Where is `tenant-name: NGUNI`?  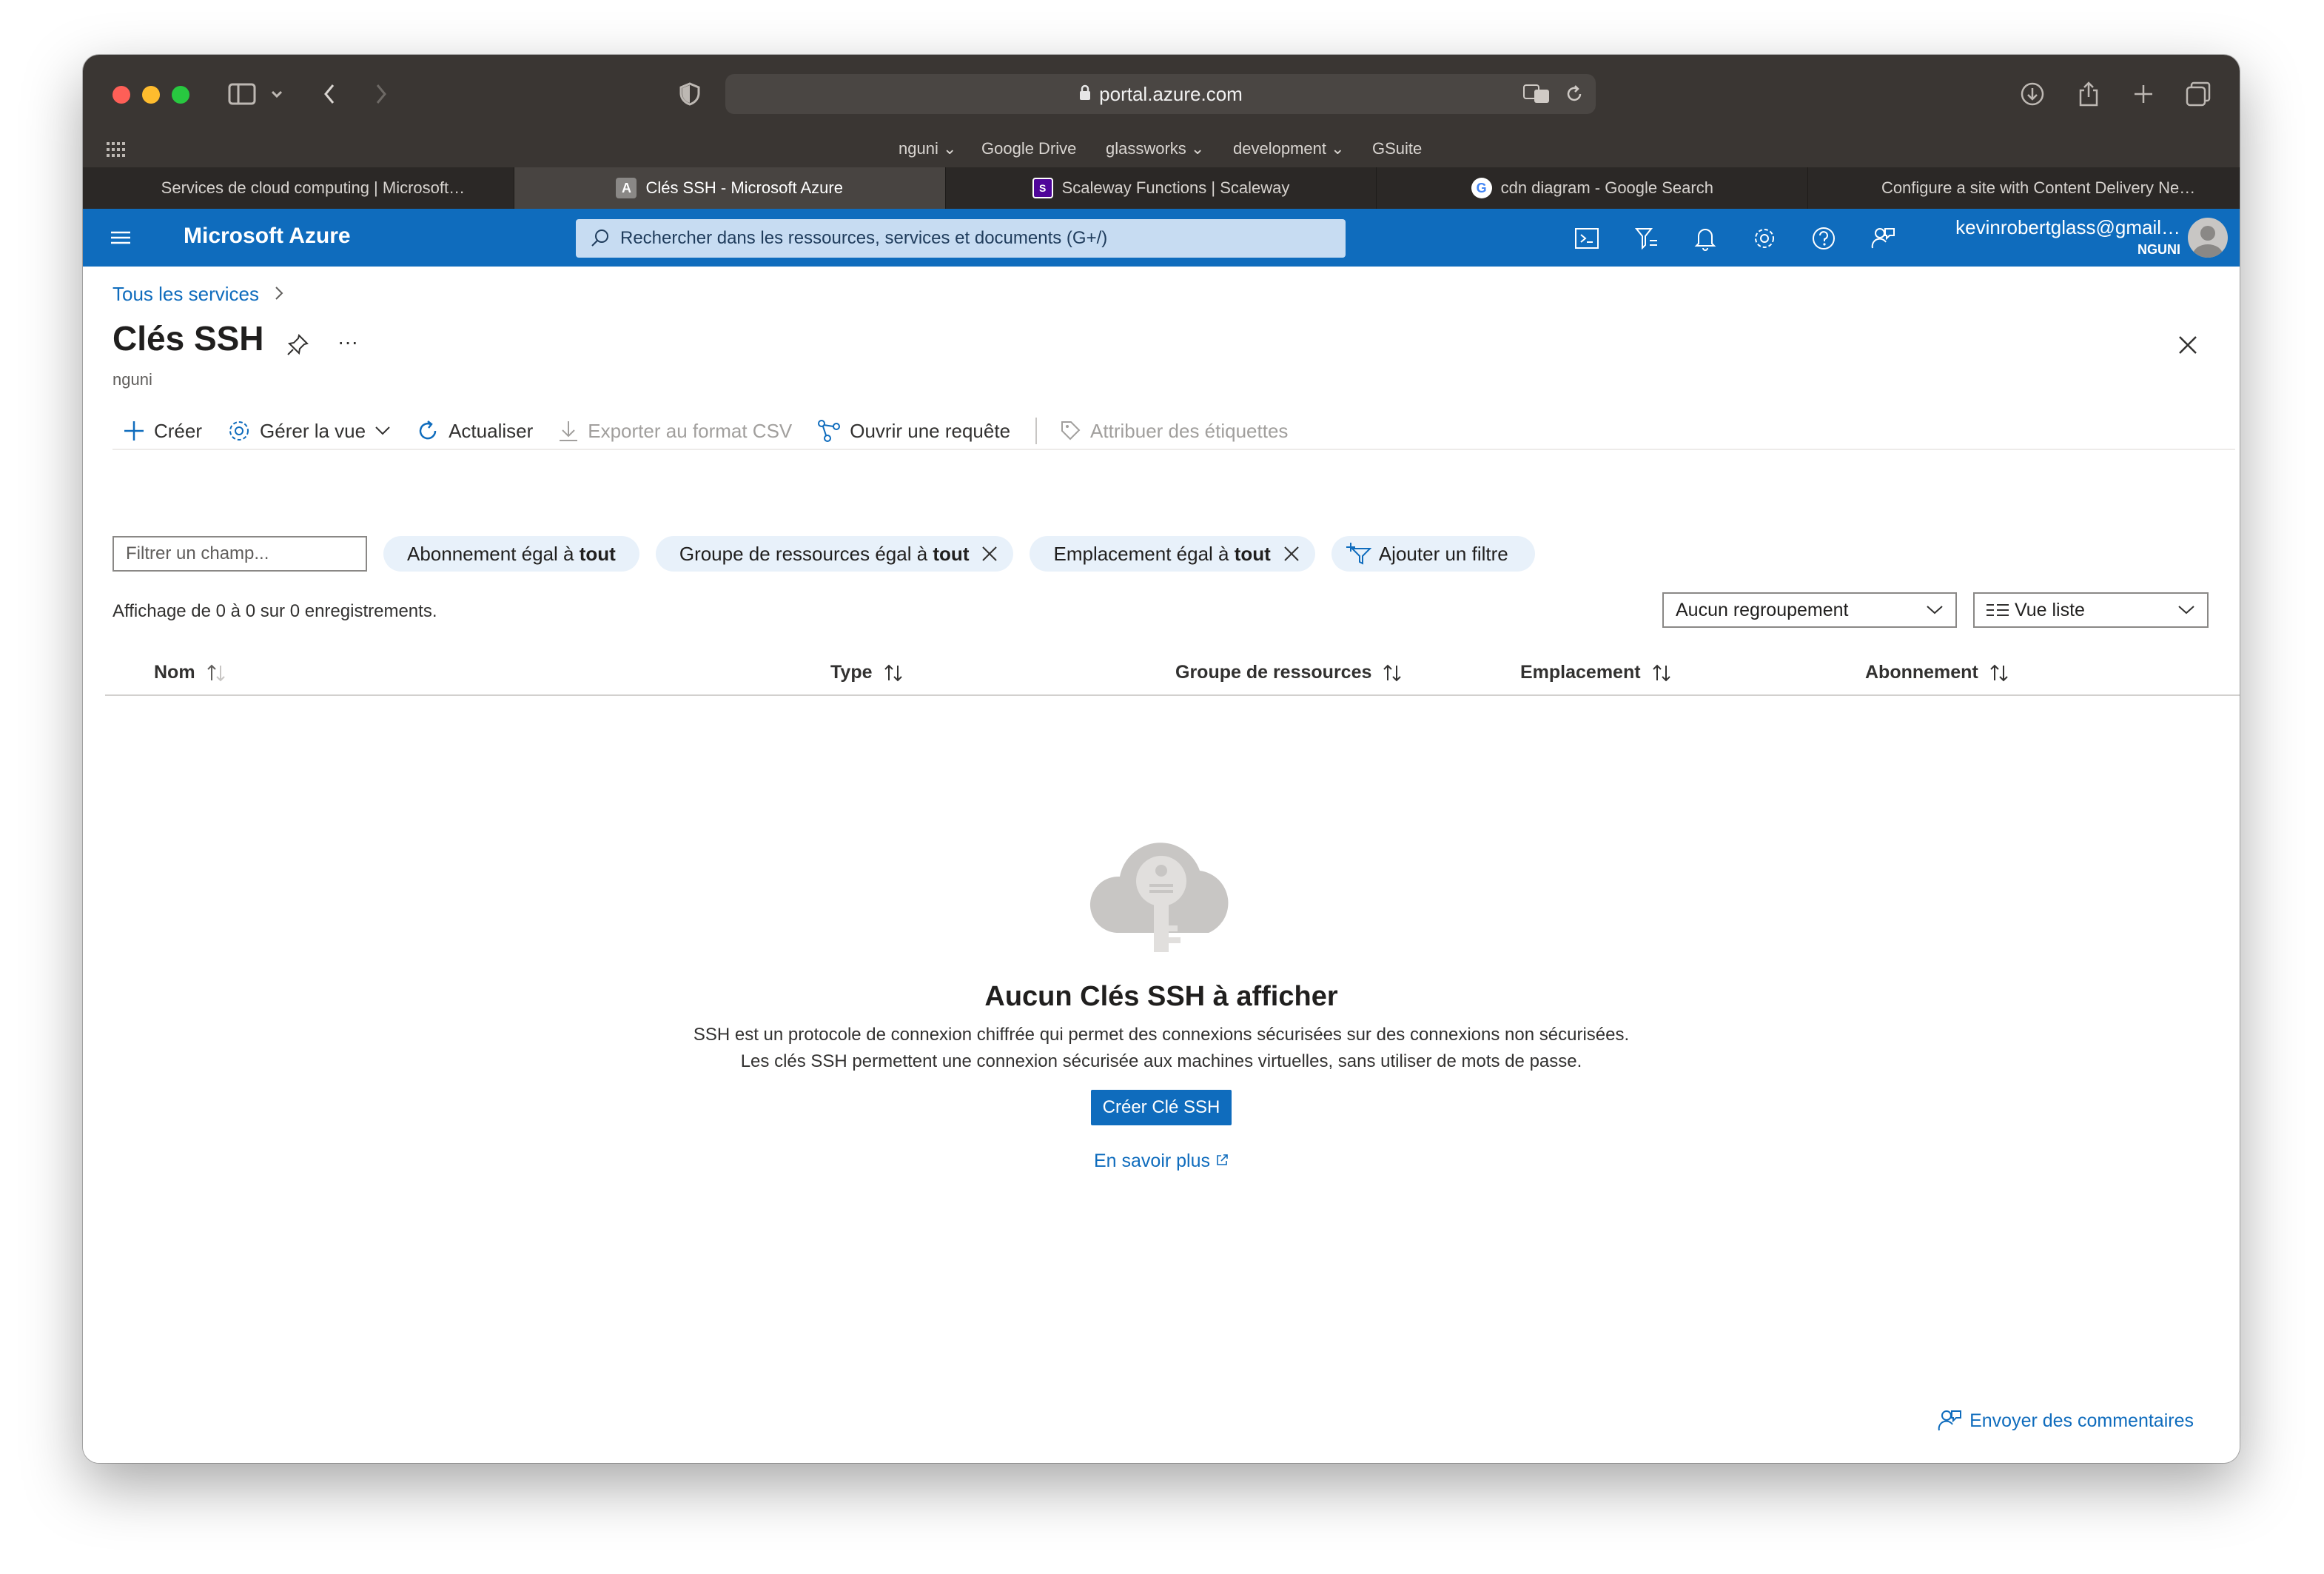
tenant-name: NGUNI is located at coordinates (2158, 249).